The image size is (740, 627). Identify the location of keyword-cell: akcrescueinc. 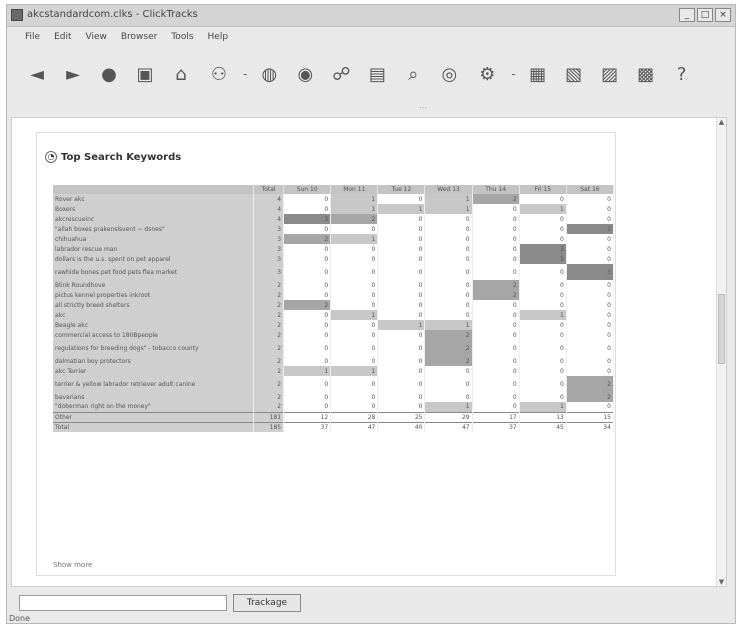
(154, 219).